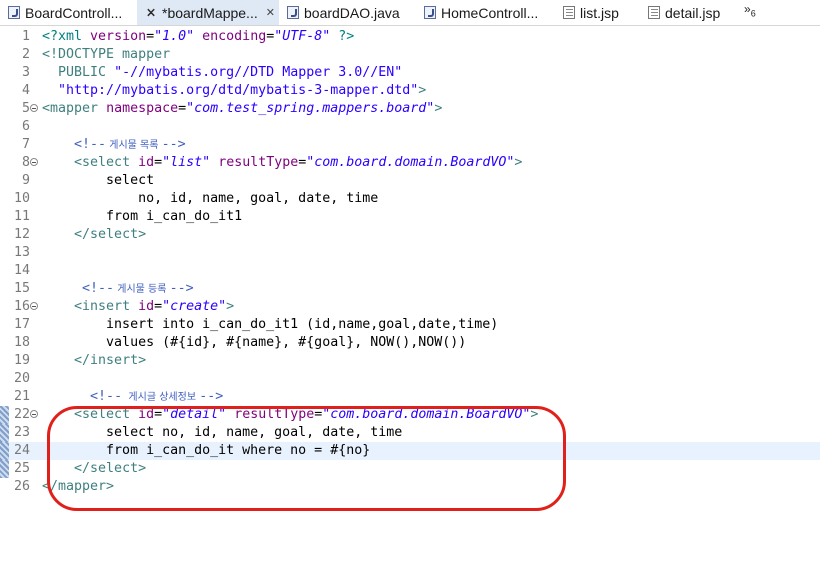 The image size is (820, 574). I want to click on tab-overflow-button: »6, so click(750, 10).